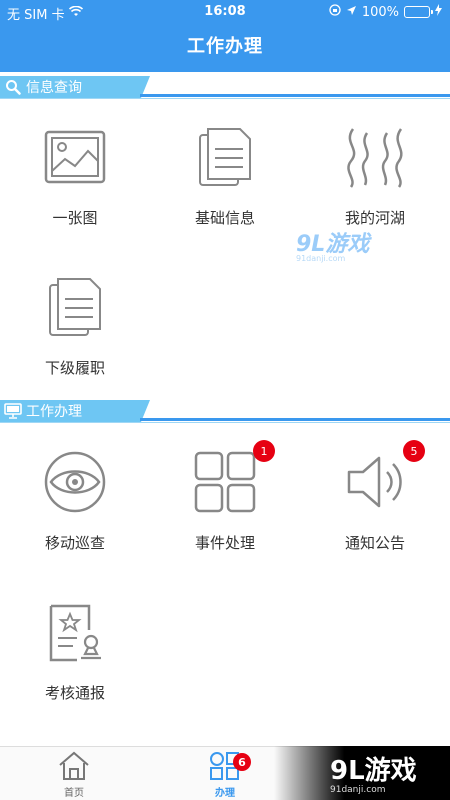 The width and height of the screenshot is (450, 800). Describe the element at coordinates (225, 88) in the screenshot. I see `section-header-info-query: 信息查询` at that location.